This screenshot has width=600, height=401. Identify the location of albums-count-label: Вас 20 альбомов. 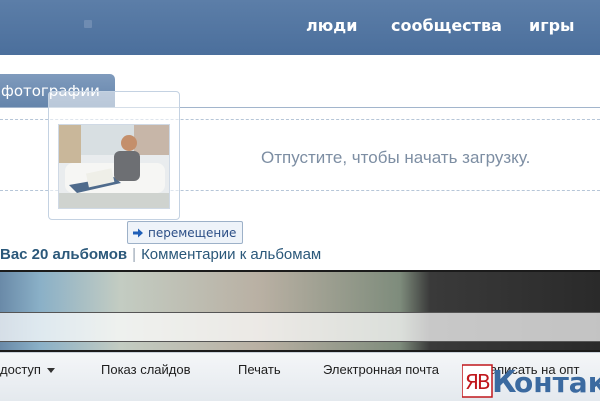
(64, 254).